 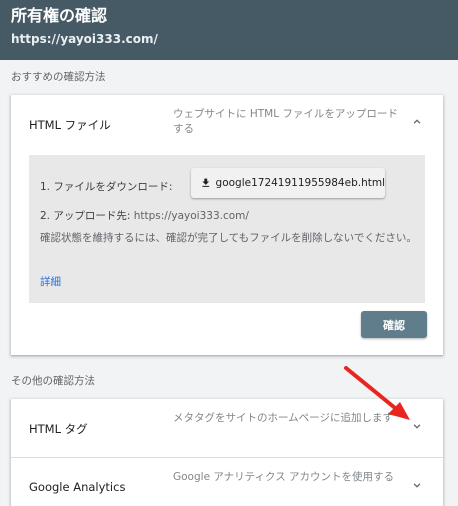 I want to click on step-upload-label: 2. アップロード先:, so click(x=85, y=216).